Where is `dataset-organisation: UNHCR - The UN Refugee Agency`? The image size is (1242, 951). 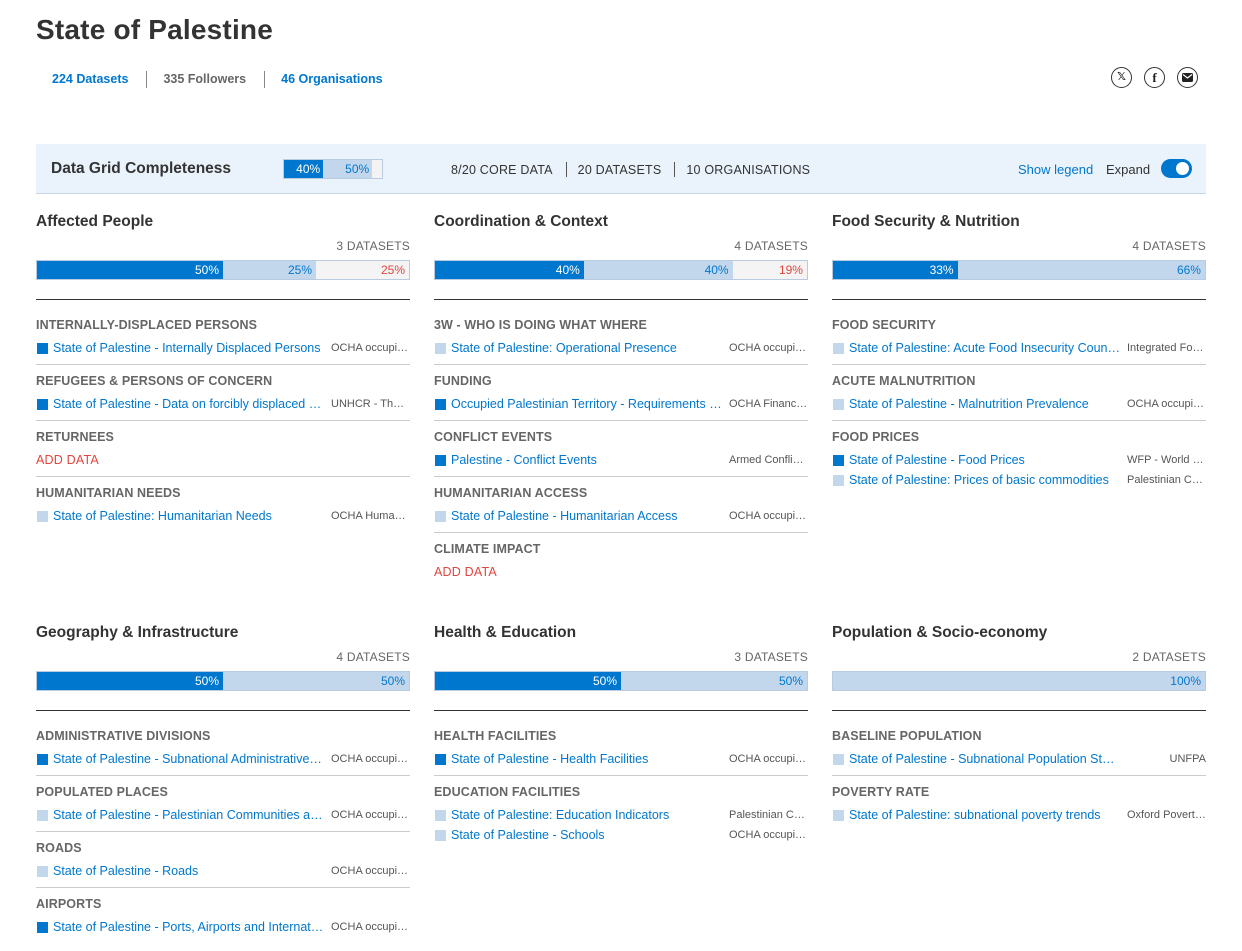 dataset-organisation: UNHCR - The UN Refugee Agency is located at coordinates (367, 404).